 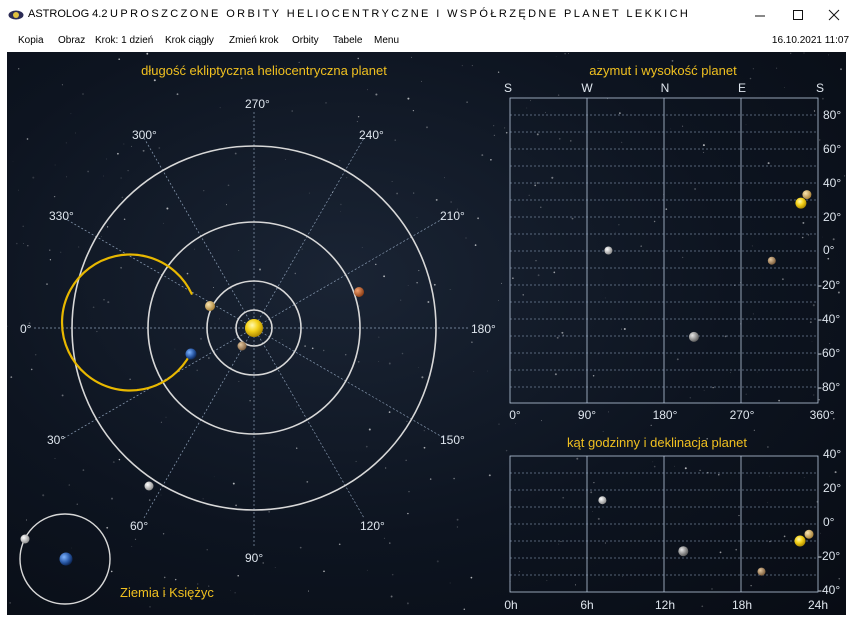 I want to click on az-y-label-0: 0°, so click(x=829, y=250).